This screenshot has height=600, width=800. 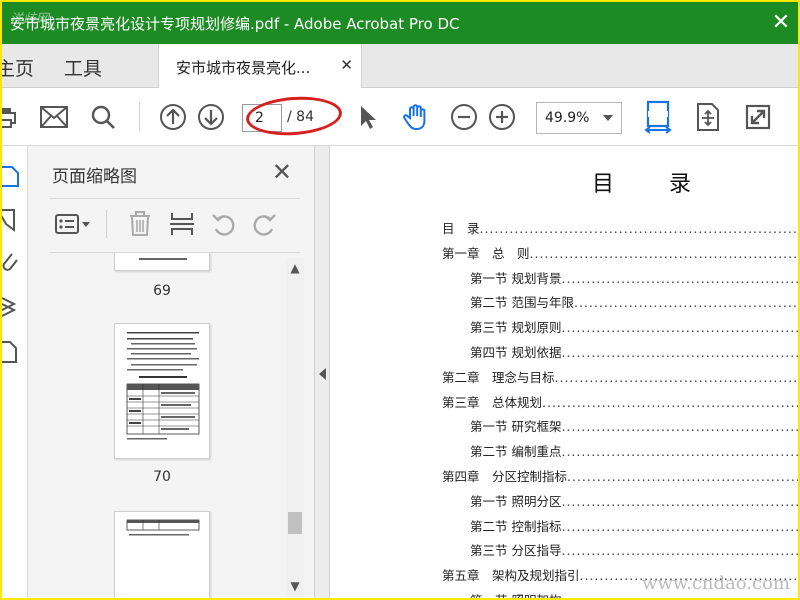 I want to click on toc-entry-text: 第一节 研究框架, so click(x=516, y=427).